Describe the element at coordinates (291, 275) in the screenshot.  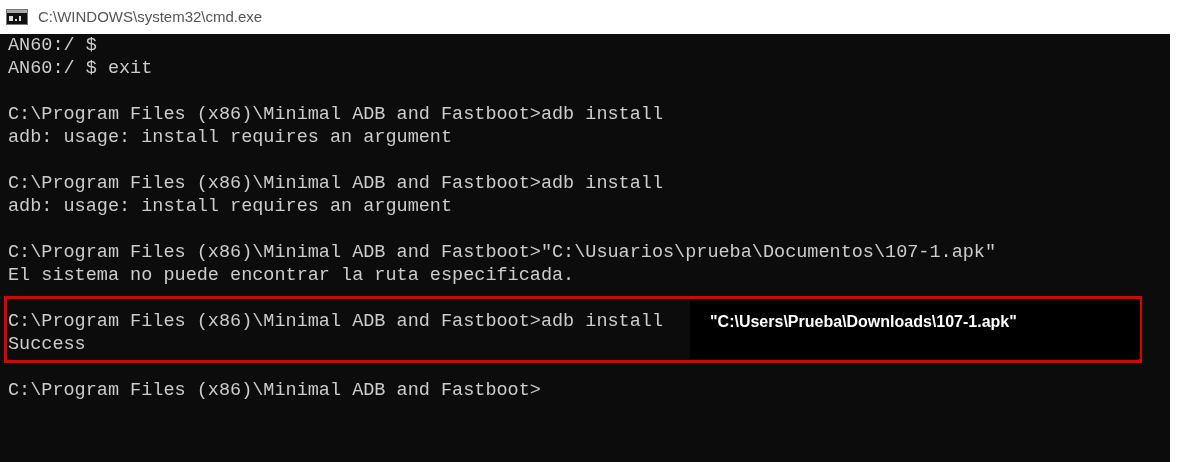
I see `console-line: El sistema no puede encontrar la ruta especificada.` at that location.